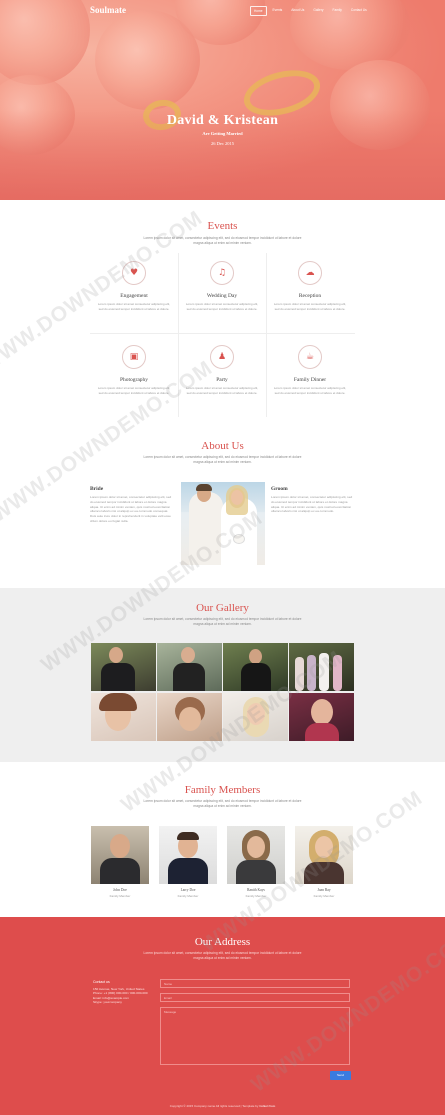  I want to click on nav-item-about: About Us, so click(297, 11).